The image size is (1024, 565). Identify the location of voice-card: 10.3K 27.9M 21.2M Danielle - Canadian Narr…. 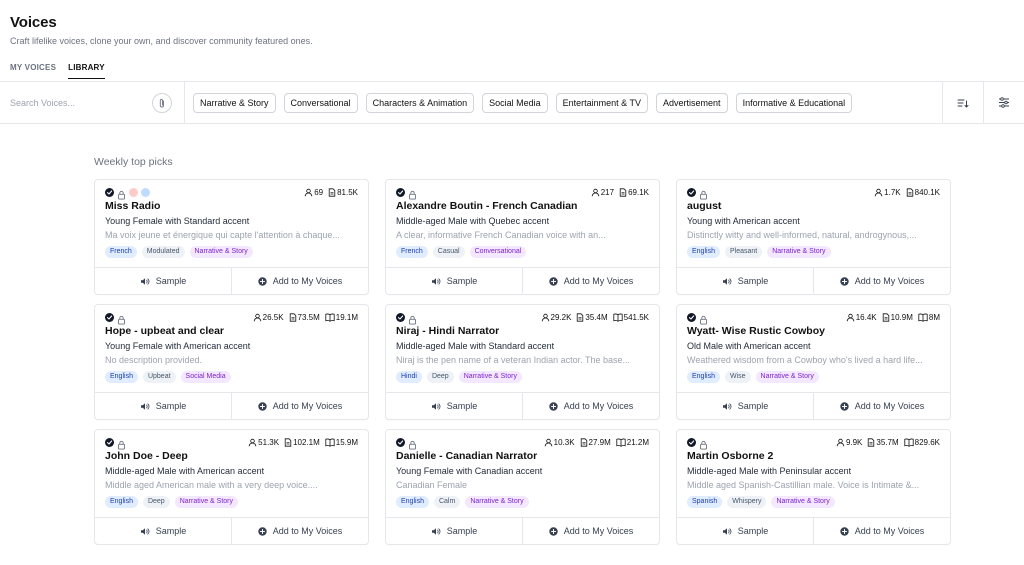
(522, 487).